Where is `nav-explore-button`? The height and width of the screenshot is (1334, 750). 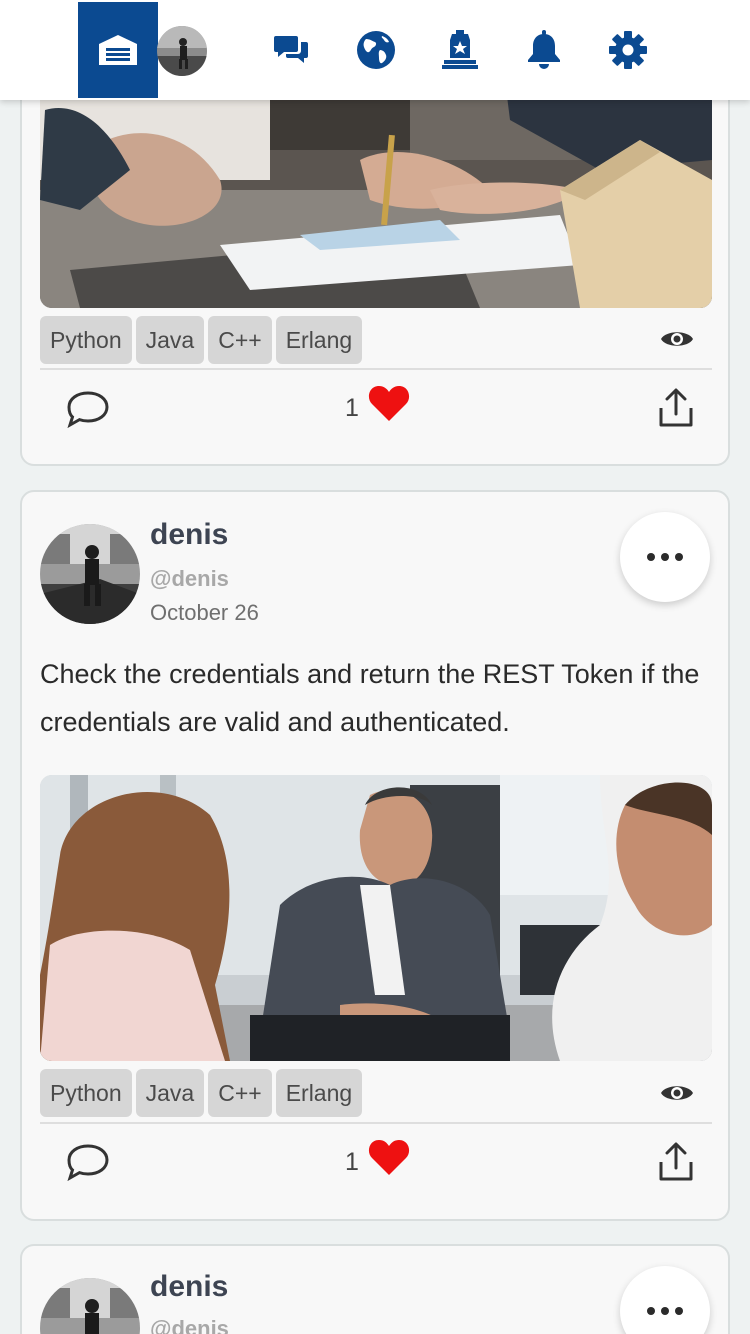
nav-explore-button is located at coordinates (376, 50).